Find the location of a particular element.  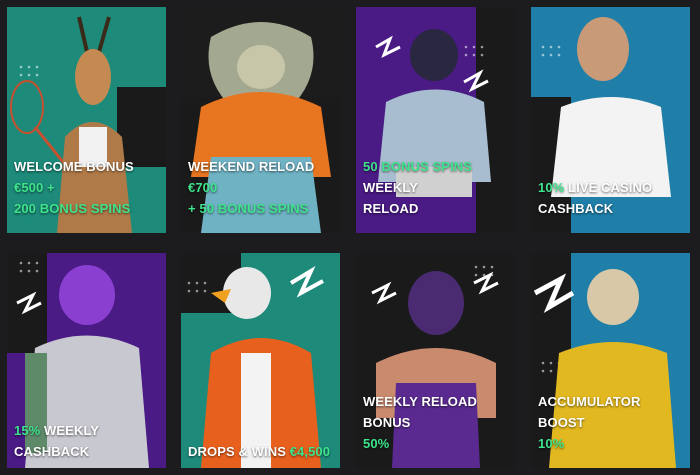

caption-highlight: 200 BONUS SPINS is located at coordinates (72, 208).